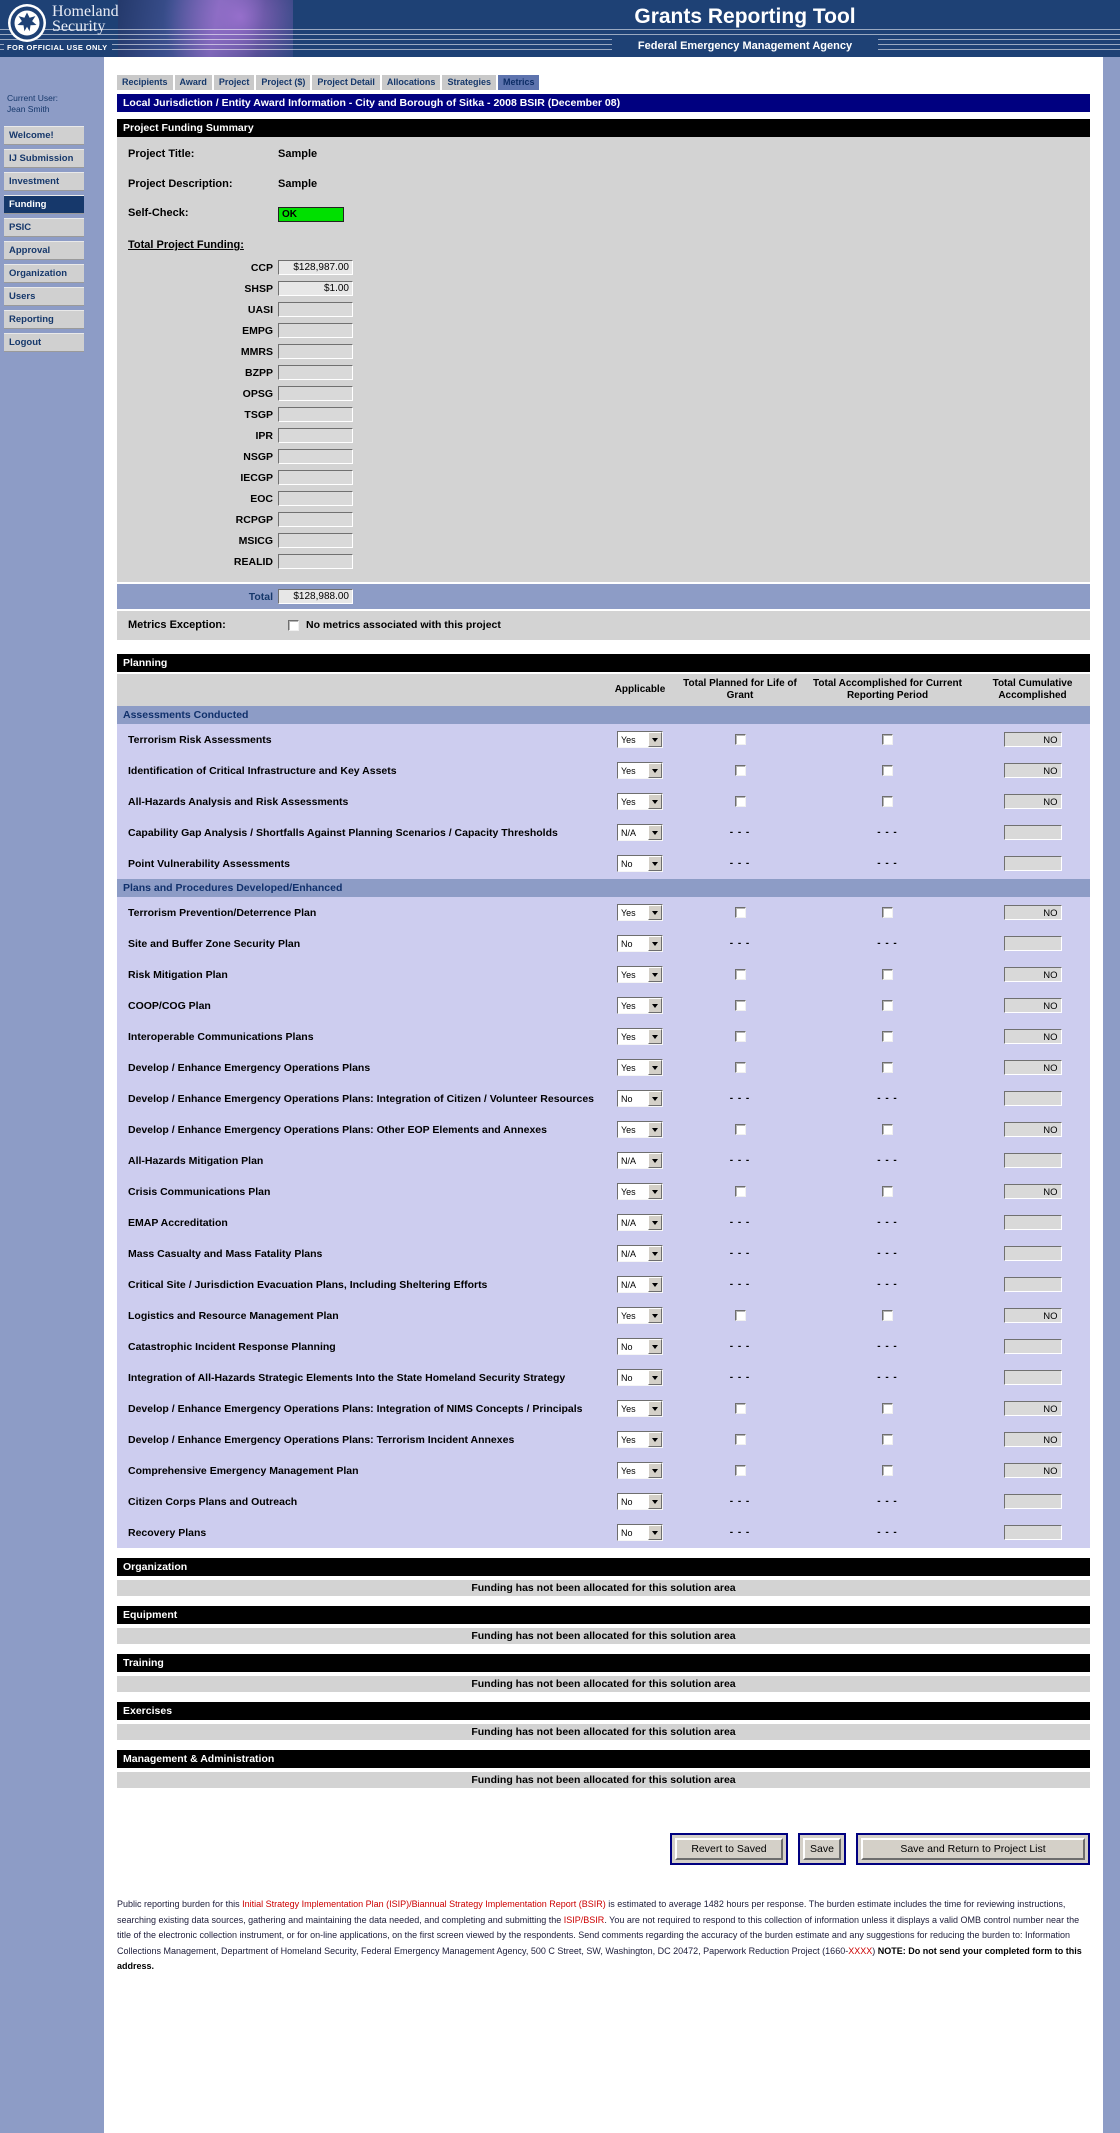 The image size is (1120, 2133). Describe the element at coordinates (740, 1315) in the screenshot. I see `planned-checkbox-logistics-and-resource-management-plan` at that location.